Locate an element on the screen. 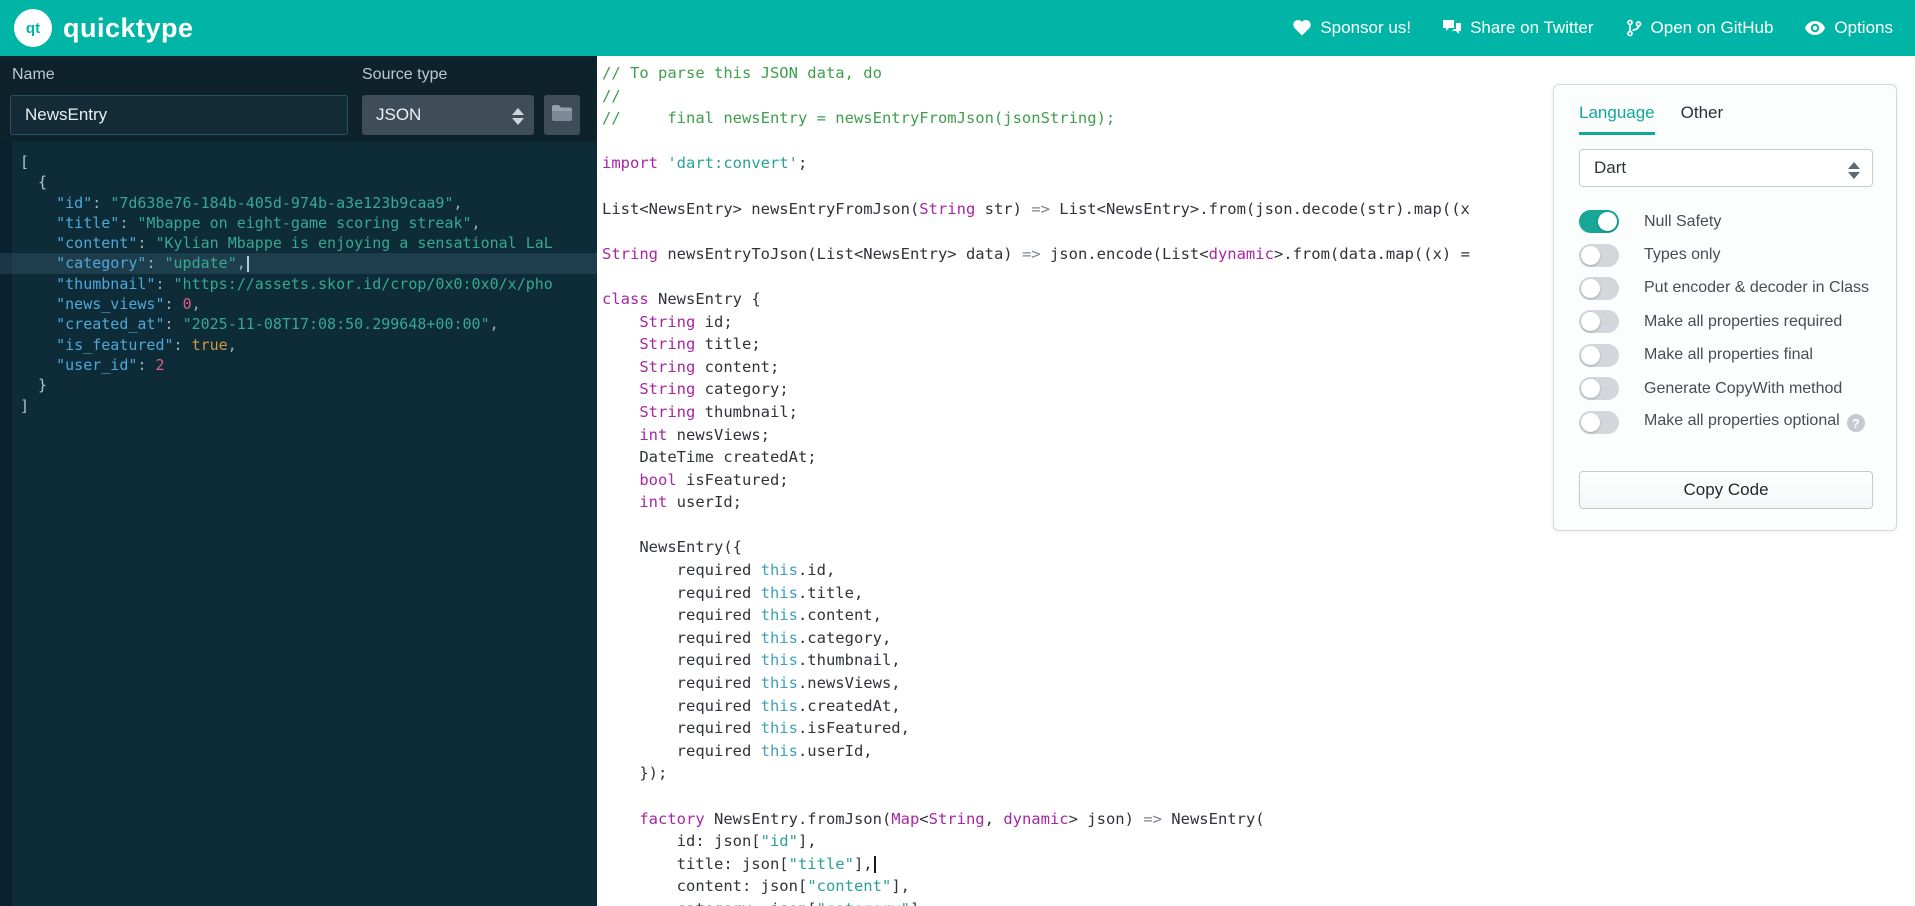 The image size is (1915, 906). eye-icon is located at coordinates (1815, 28).